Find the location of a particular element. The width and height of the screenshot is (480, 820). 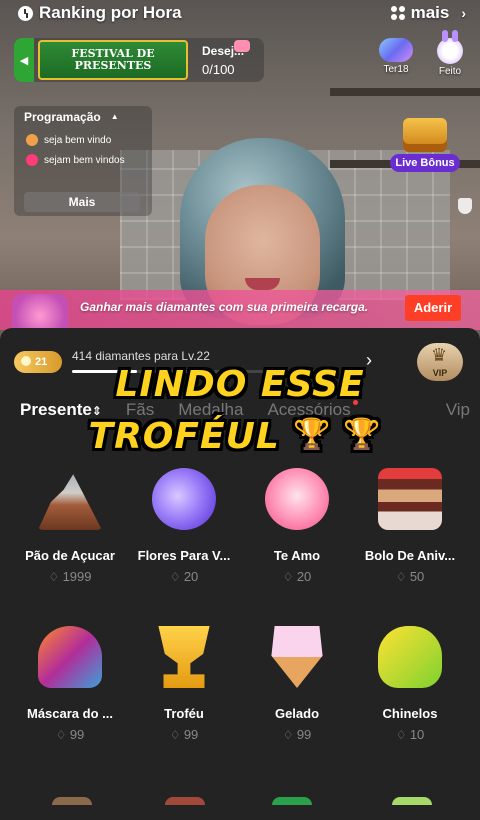

chevron-left-icon: ◀ is located at coordinates (24, 60).